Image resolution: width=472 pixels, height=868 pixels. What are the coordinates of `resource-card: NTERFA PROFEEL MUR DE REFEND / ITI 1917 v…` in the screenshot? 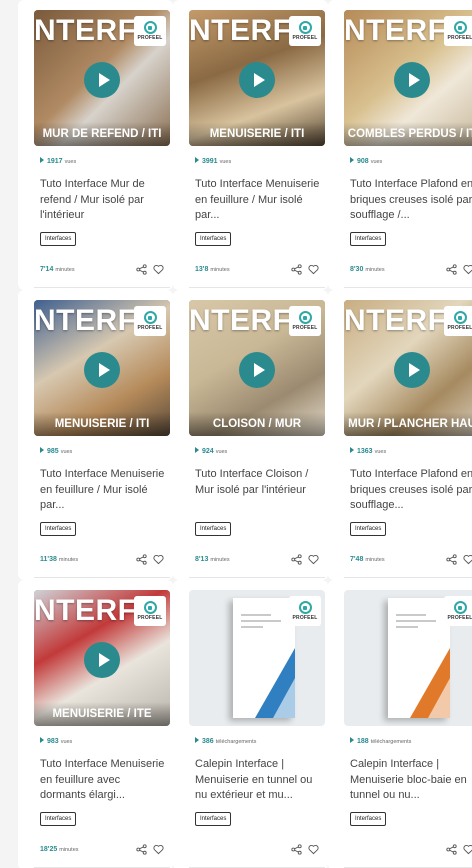 It's located at (95, 145).